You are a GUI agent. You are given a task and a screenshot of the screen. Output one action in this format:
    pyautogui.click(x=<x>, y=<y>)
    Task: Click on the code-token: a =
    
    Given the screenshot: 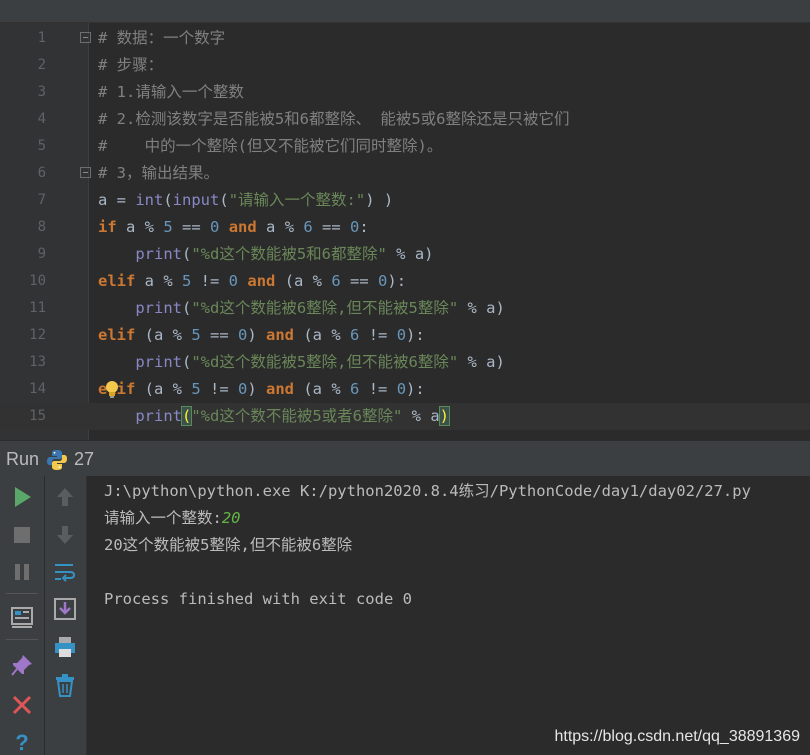 What is the action you would take?
    pyautogui.click(x=117, y=200)
    